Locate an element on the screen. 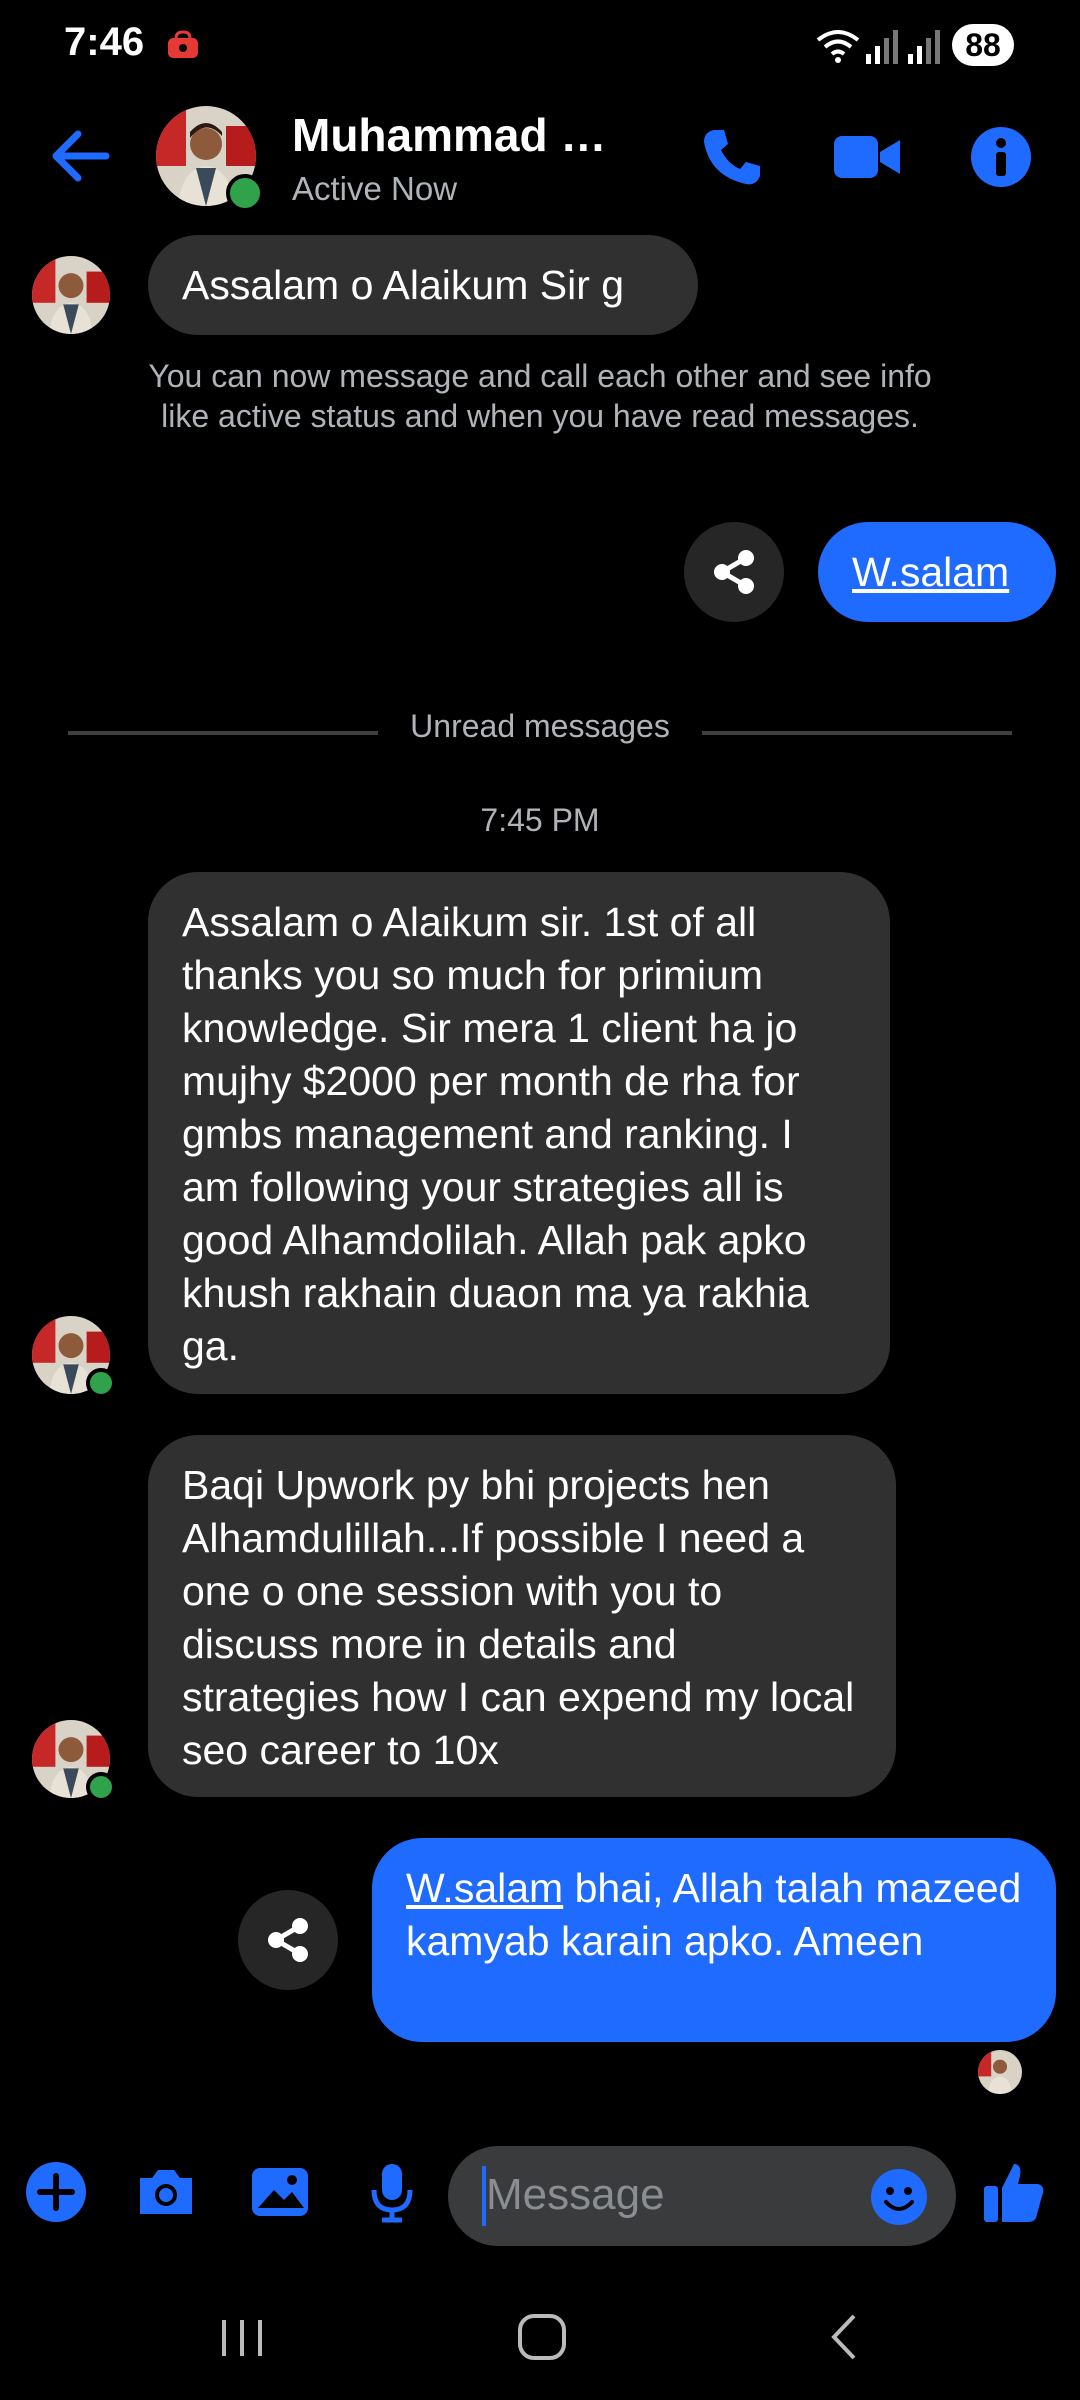  phone-icon is located at coordinates (731, 157).